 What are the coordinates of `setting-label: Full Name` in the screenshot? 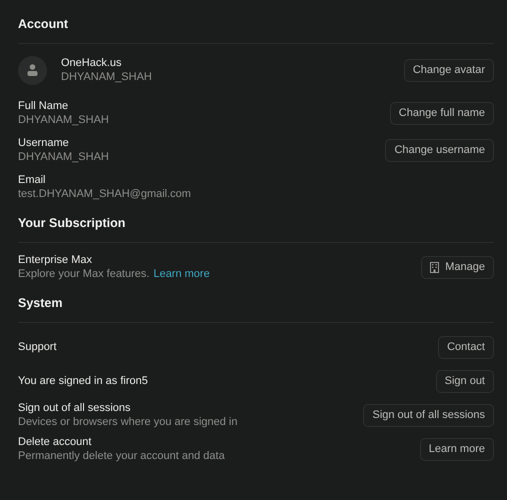 It's located at (44, 106).